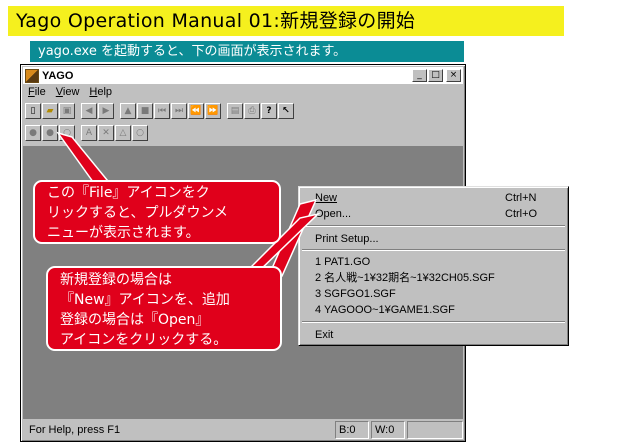  What do you see at coordinates (179, 111) in the screenshot?
I see `last-icon: ⏭` at bounding box center [179, 111].